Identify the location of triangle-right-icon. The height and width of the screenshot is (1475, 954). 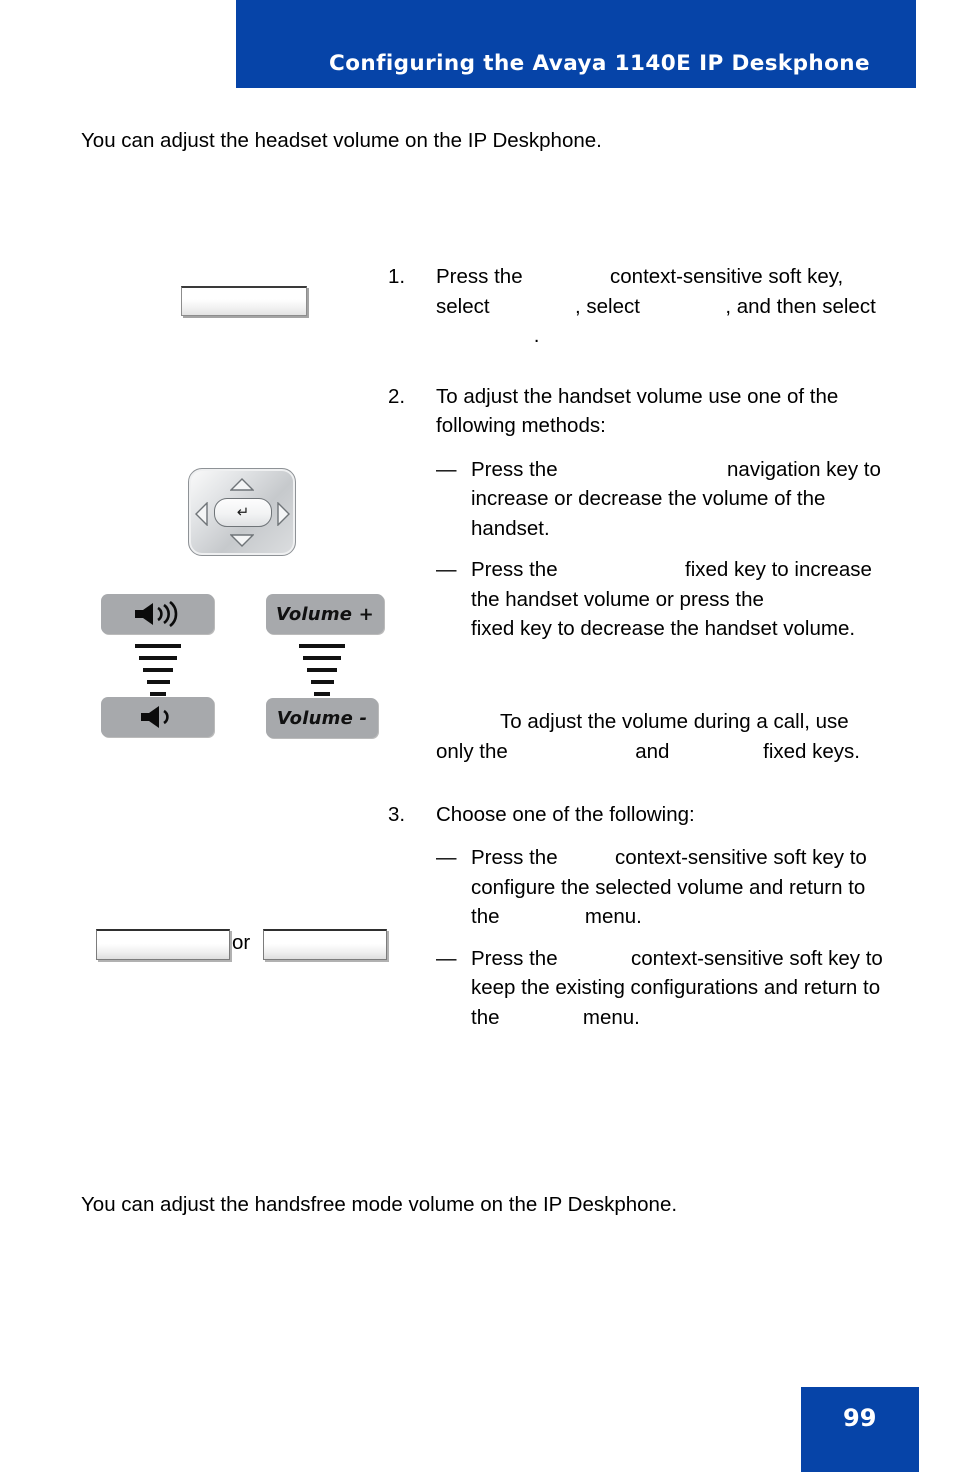
(283, 514).